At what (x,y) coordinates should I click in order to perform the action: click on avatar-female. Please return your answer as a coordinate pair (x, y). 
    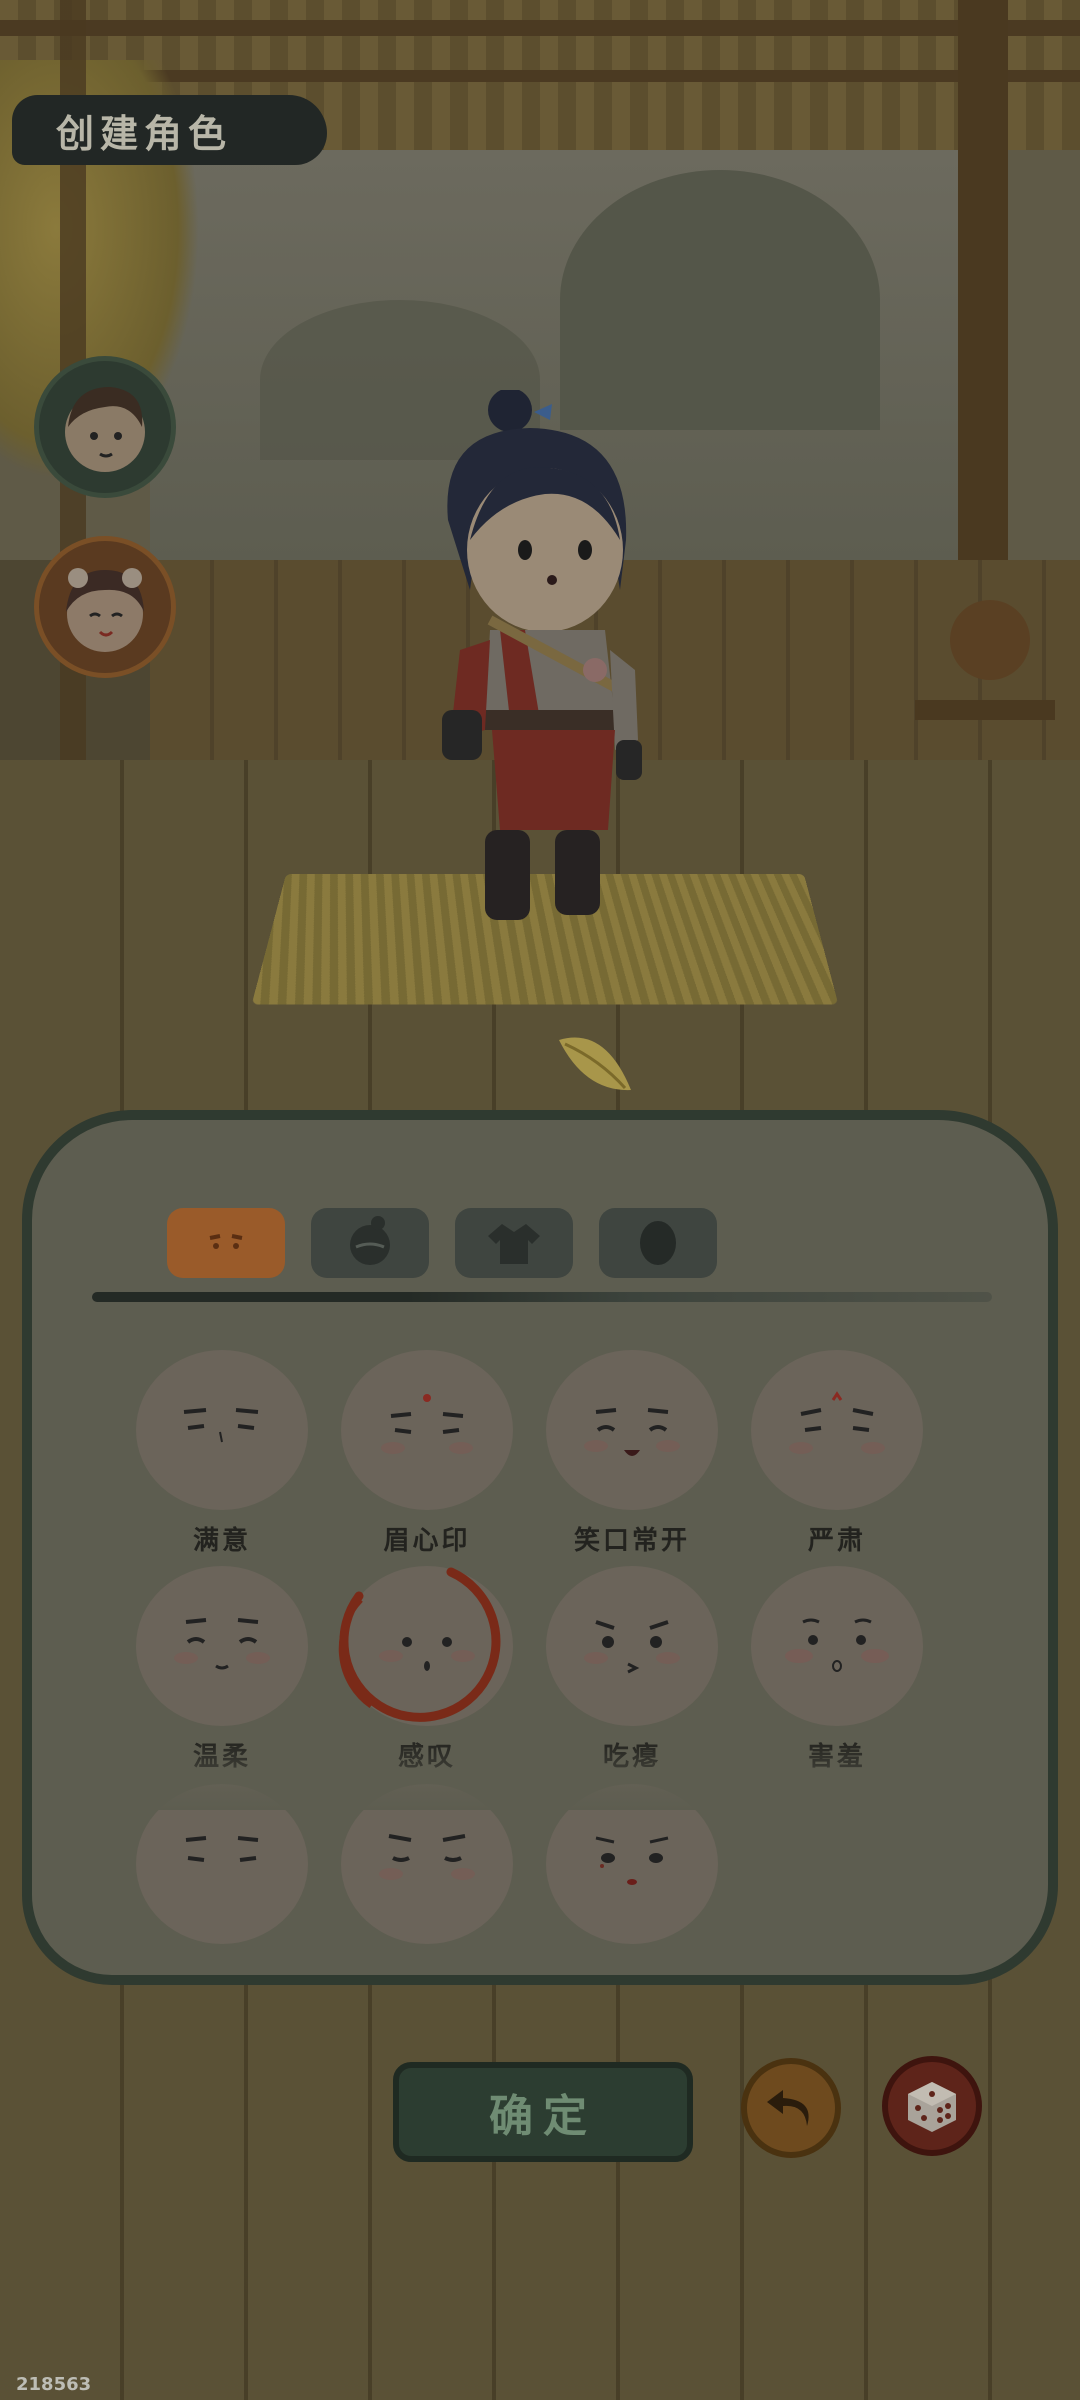
    Looking at the image, I should click on (105, 607).